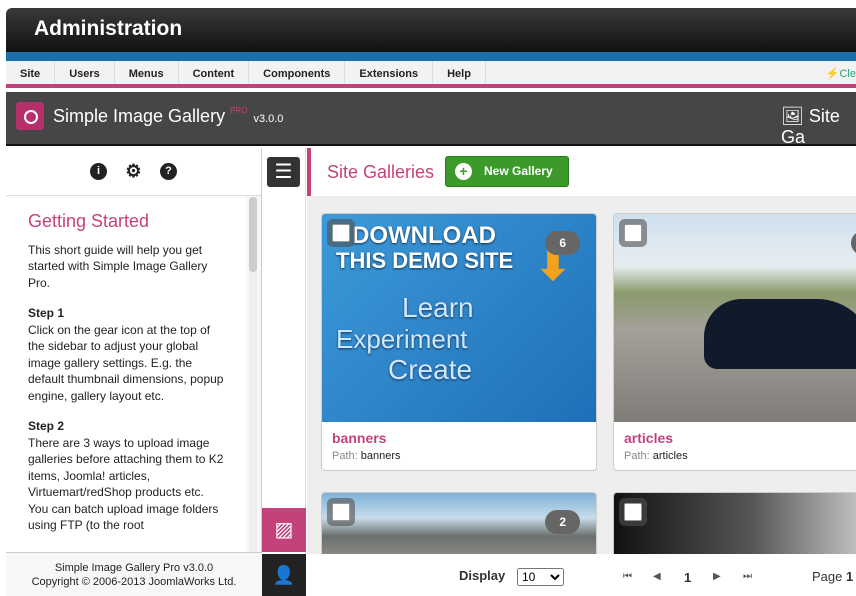 Image resolution: width=856 pixels, height=596 pixels. What do you see at coordinates (562, 243) in the screenshot?
I see `image-count-badge: 6` at bounding box center [562, 243].